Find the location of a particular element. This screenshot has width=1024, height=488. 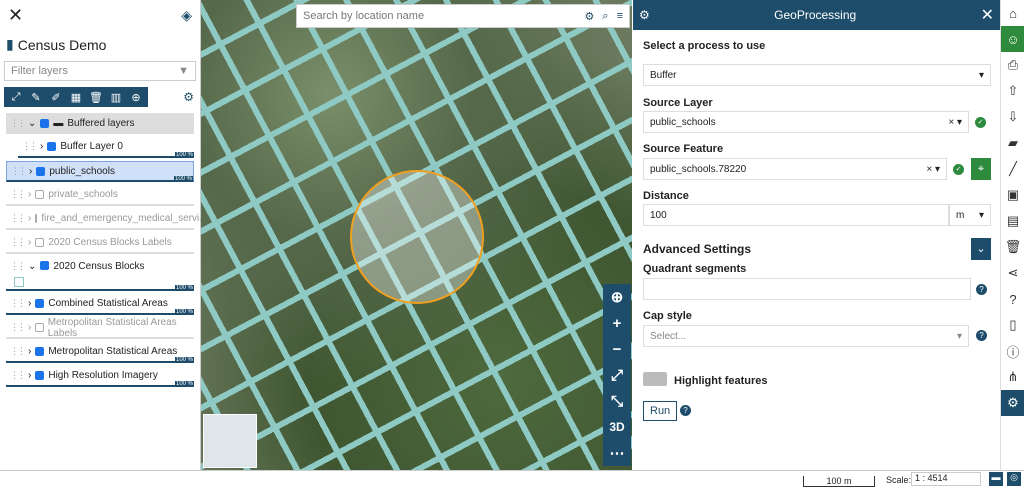

filter-input: Filter layers ▼ is located at coordinates (100, 71).